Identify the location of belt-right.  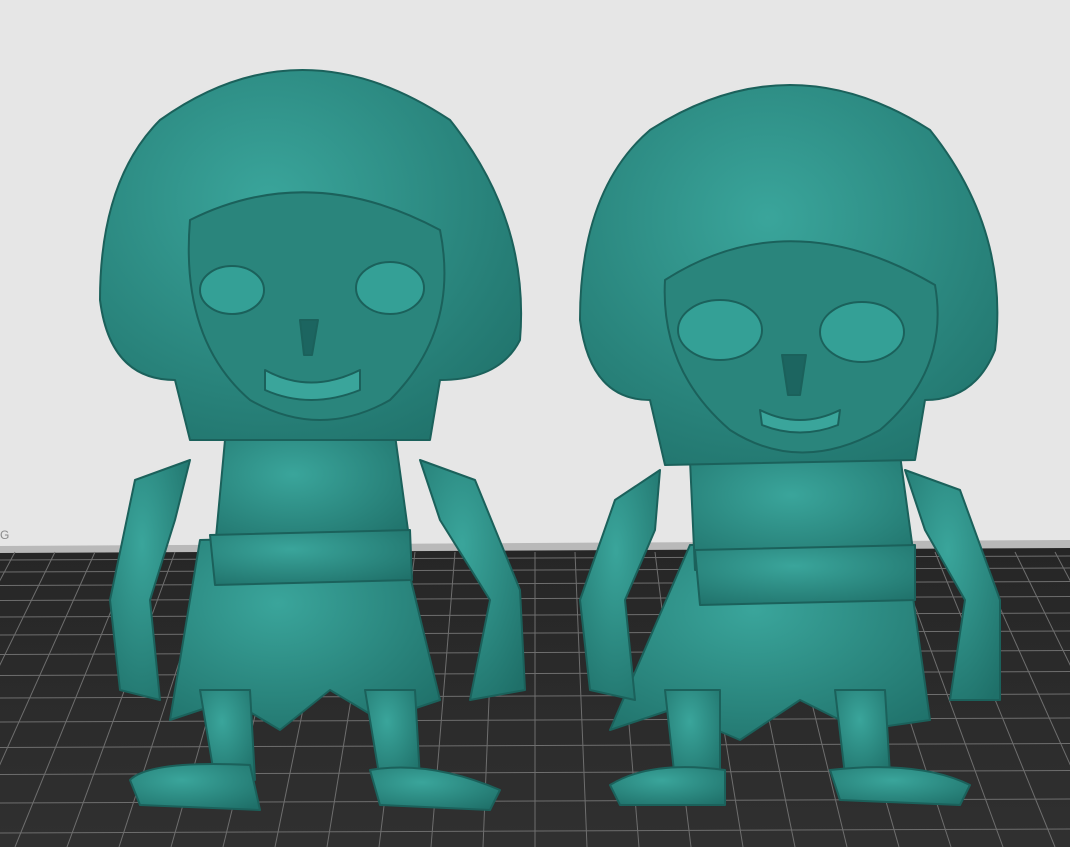
(805, 575).